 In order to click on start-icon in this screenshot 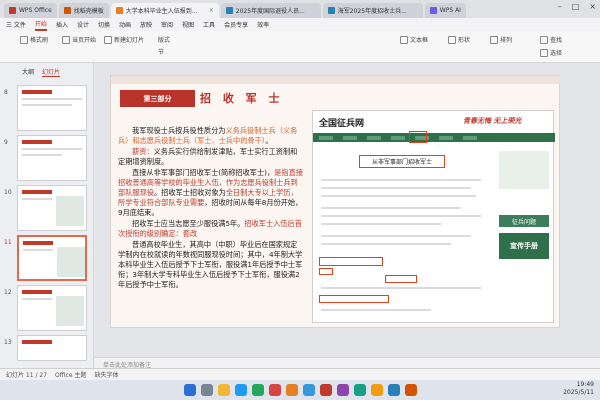, I will do `click(189, 390)`.